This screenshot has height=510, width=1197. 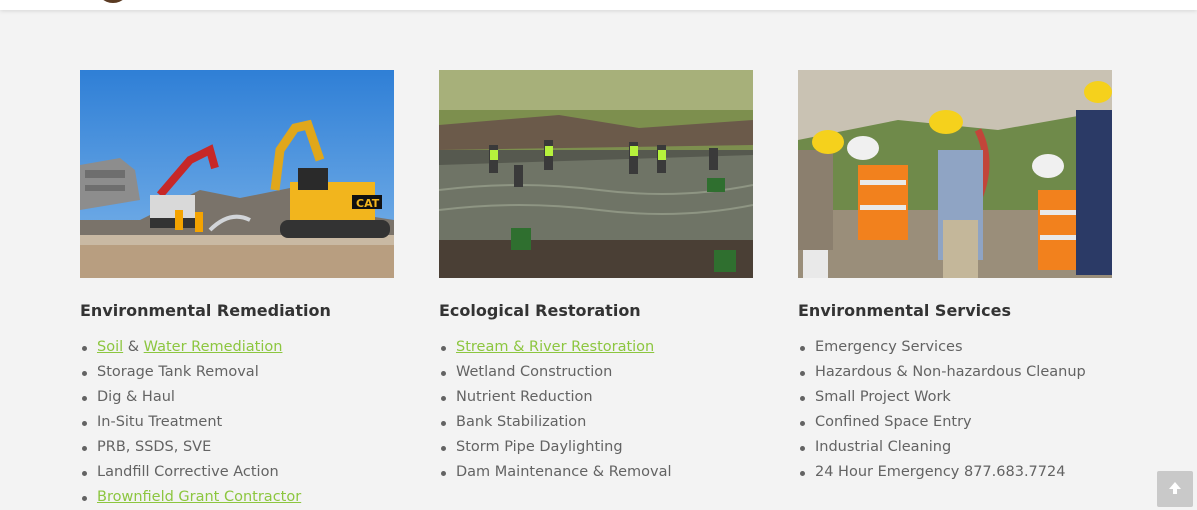 I want to click on list-item: Stream & River Restoration, so click(x=596, y=347).